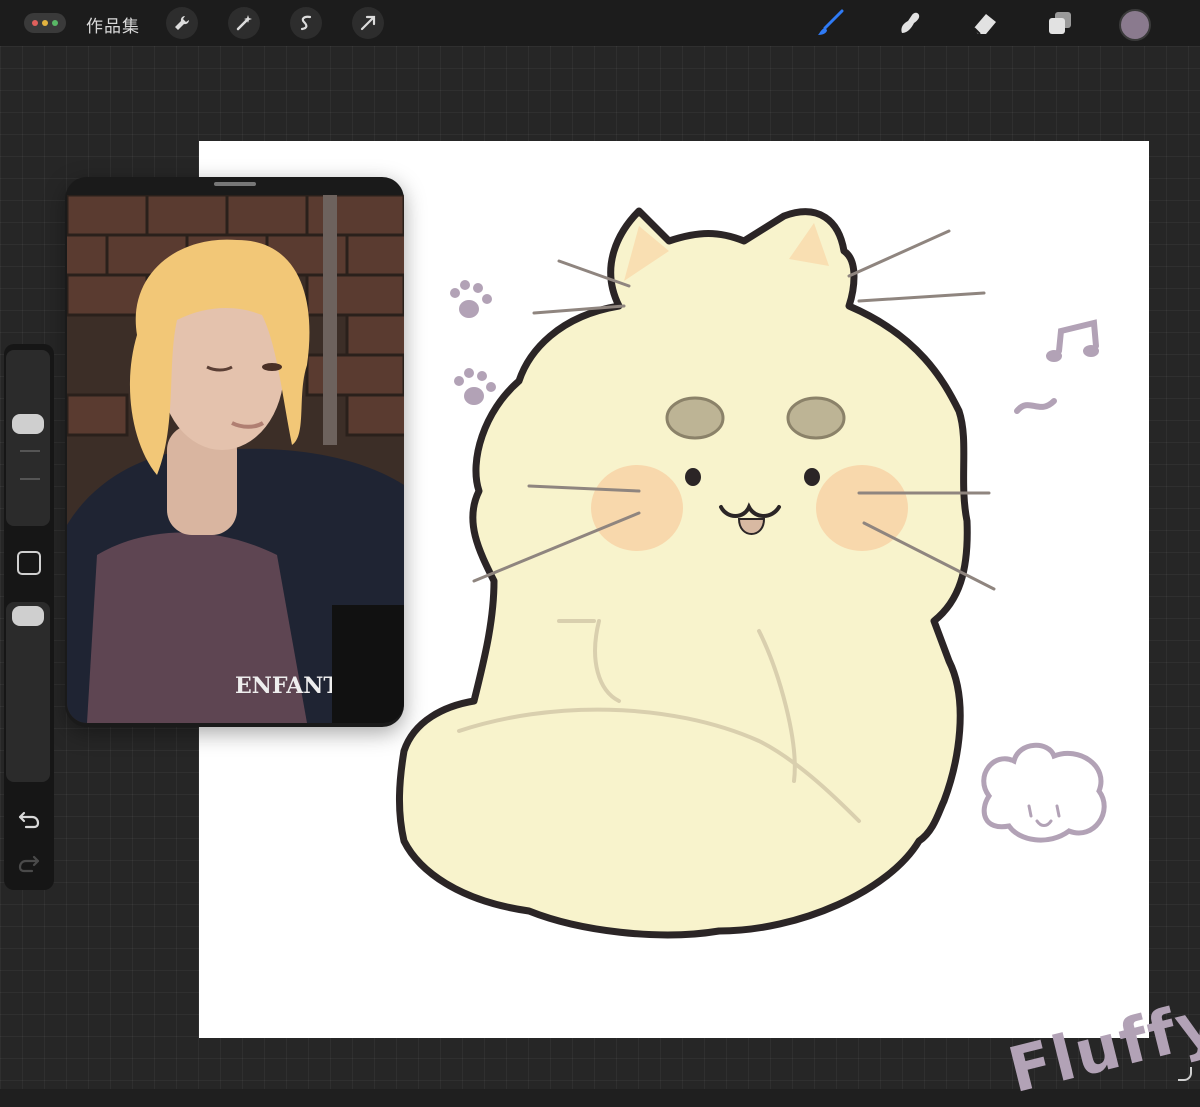 This screenshot has height=1107, width=1200. I want to click on left-cheek, so click(637, 508).